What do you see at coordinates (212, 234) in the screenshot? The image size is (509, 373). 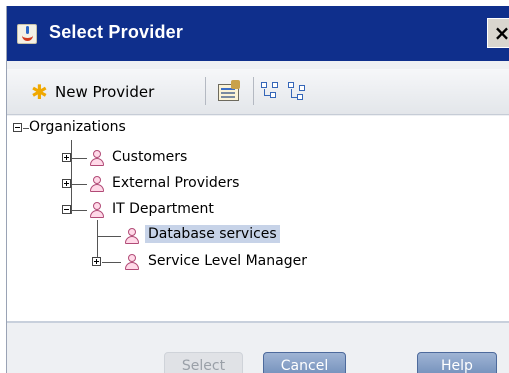 I see `tree-item-database-services: Database services` at bounding box center [212, 234].